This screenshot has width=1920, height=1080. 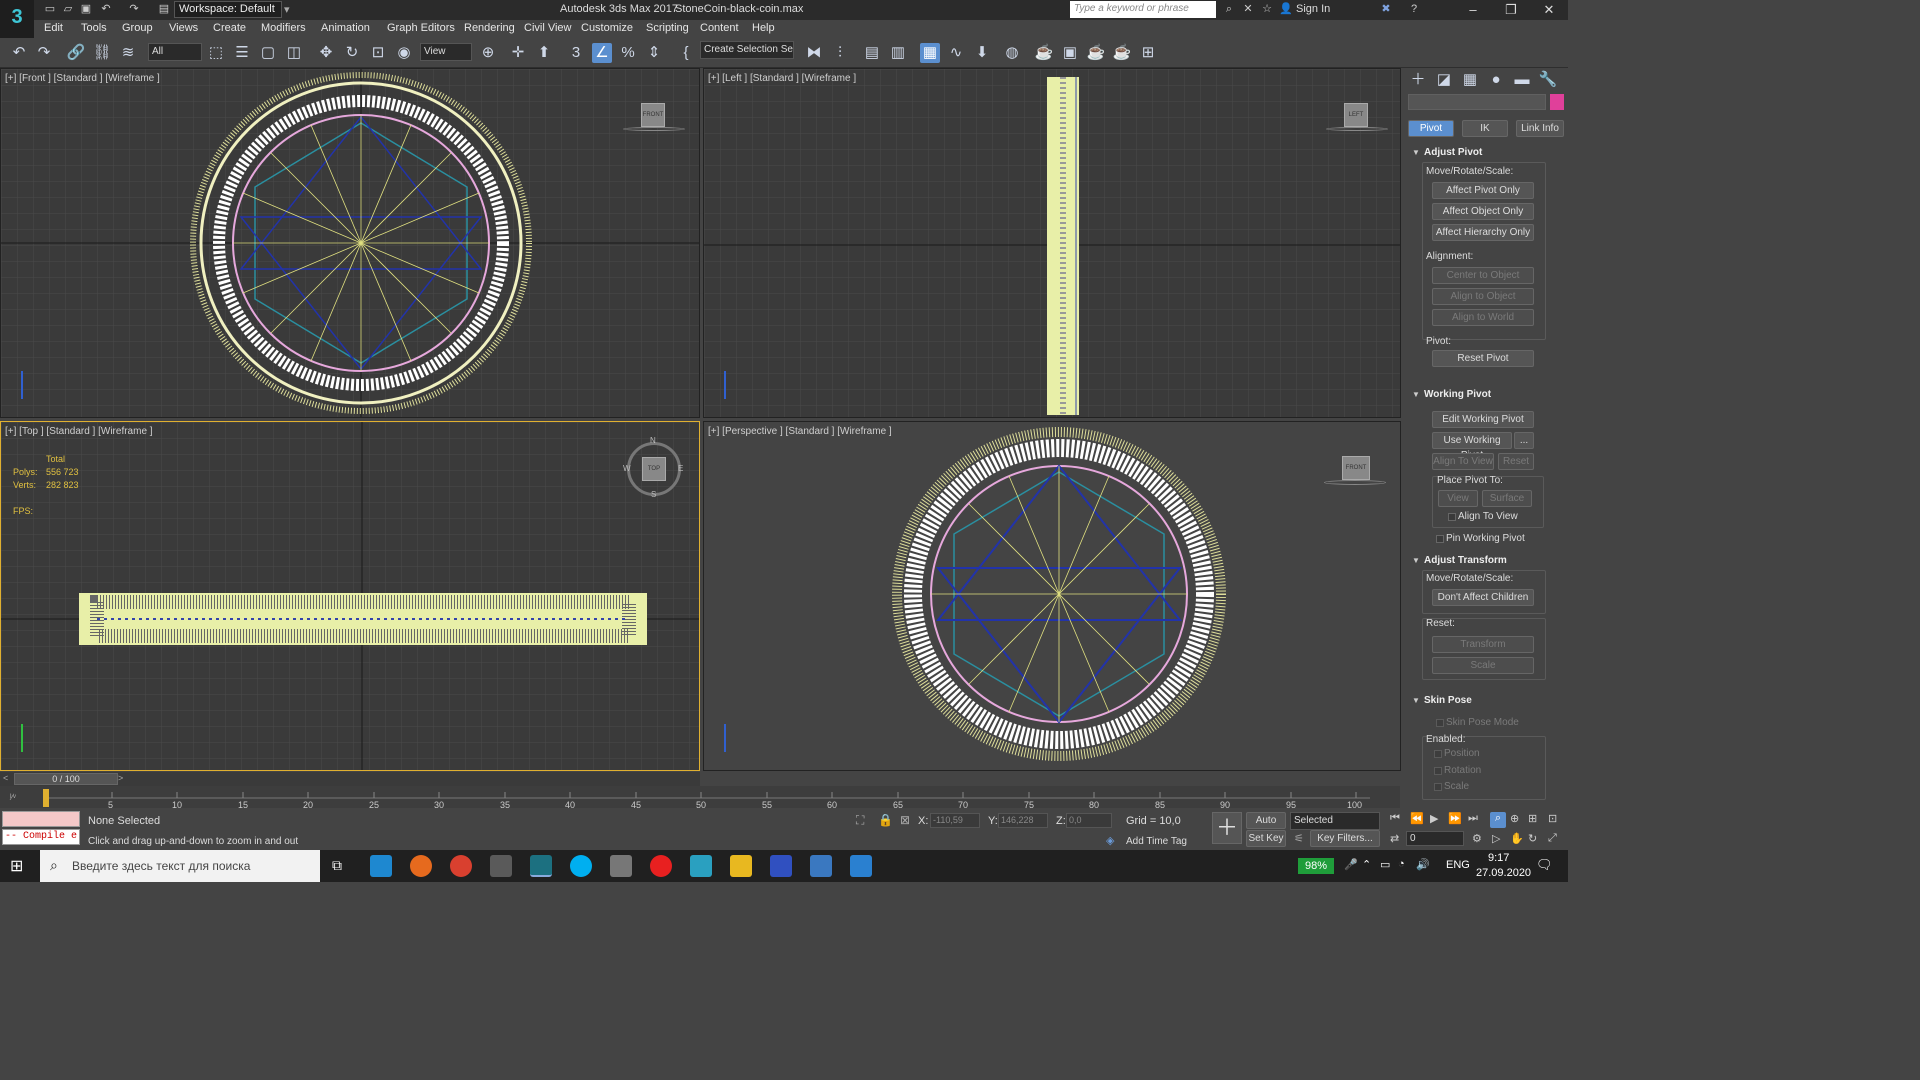 What do you see at coordinates (1351, 864) in the screenshot?
I see `microphone-icon: 🎤` at bounding box center [1351, 864].